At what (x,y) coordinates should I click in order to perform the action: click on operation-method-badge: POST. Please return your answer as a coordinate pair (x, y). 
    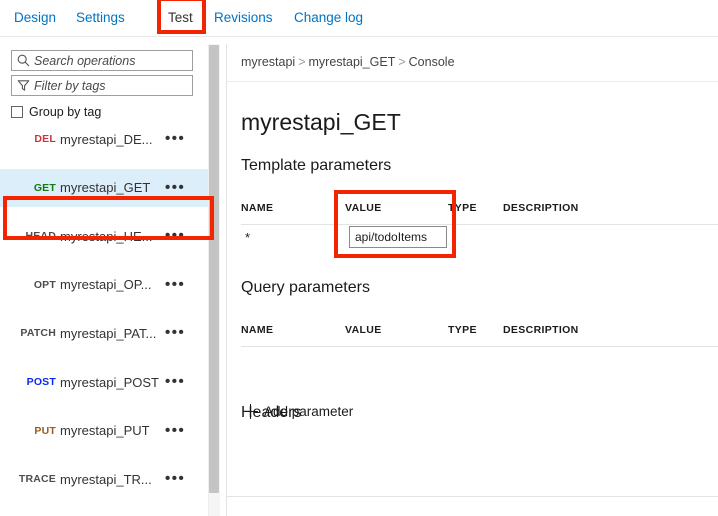
    Looking at the image, I should click on (41, 382).